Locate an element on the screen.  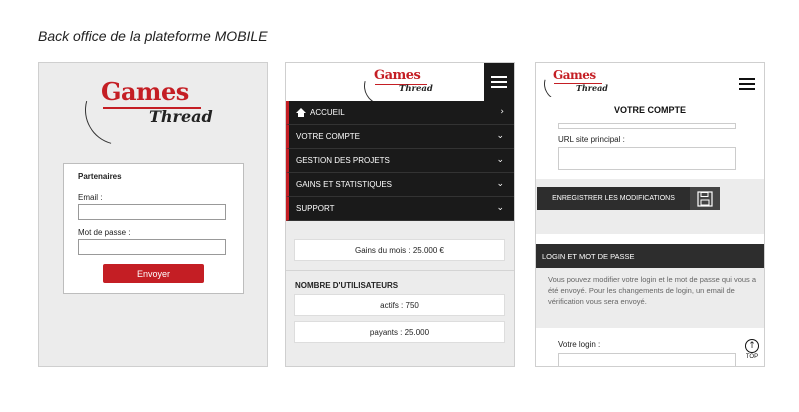
password-field is located at coordinates (152, 247).